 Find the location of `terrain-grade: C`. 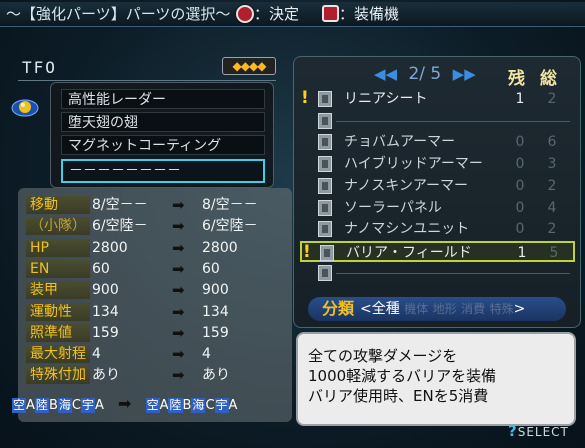

terrain-grade: C is located at coordinates (210, 405).